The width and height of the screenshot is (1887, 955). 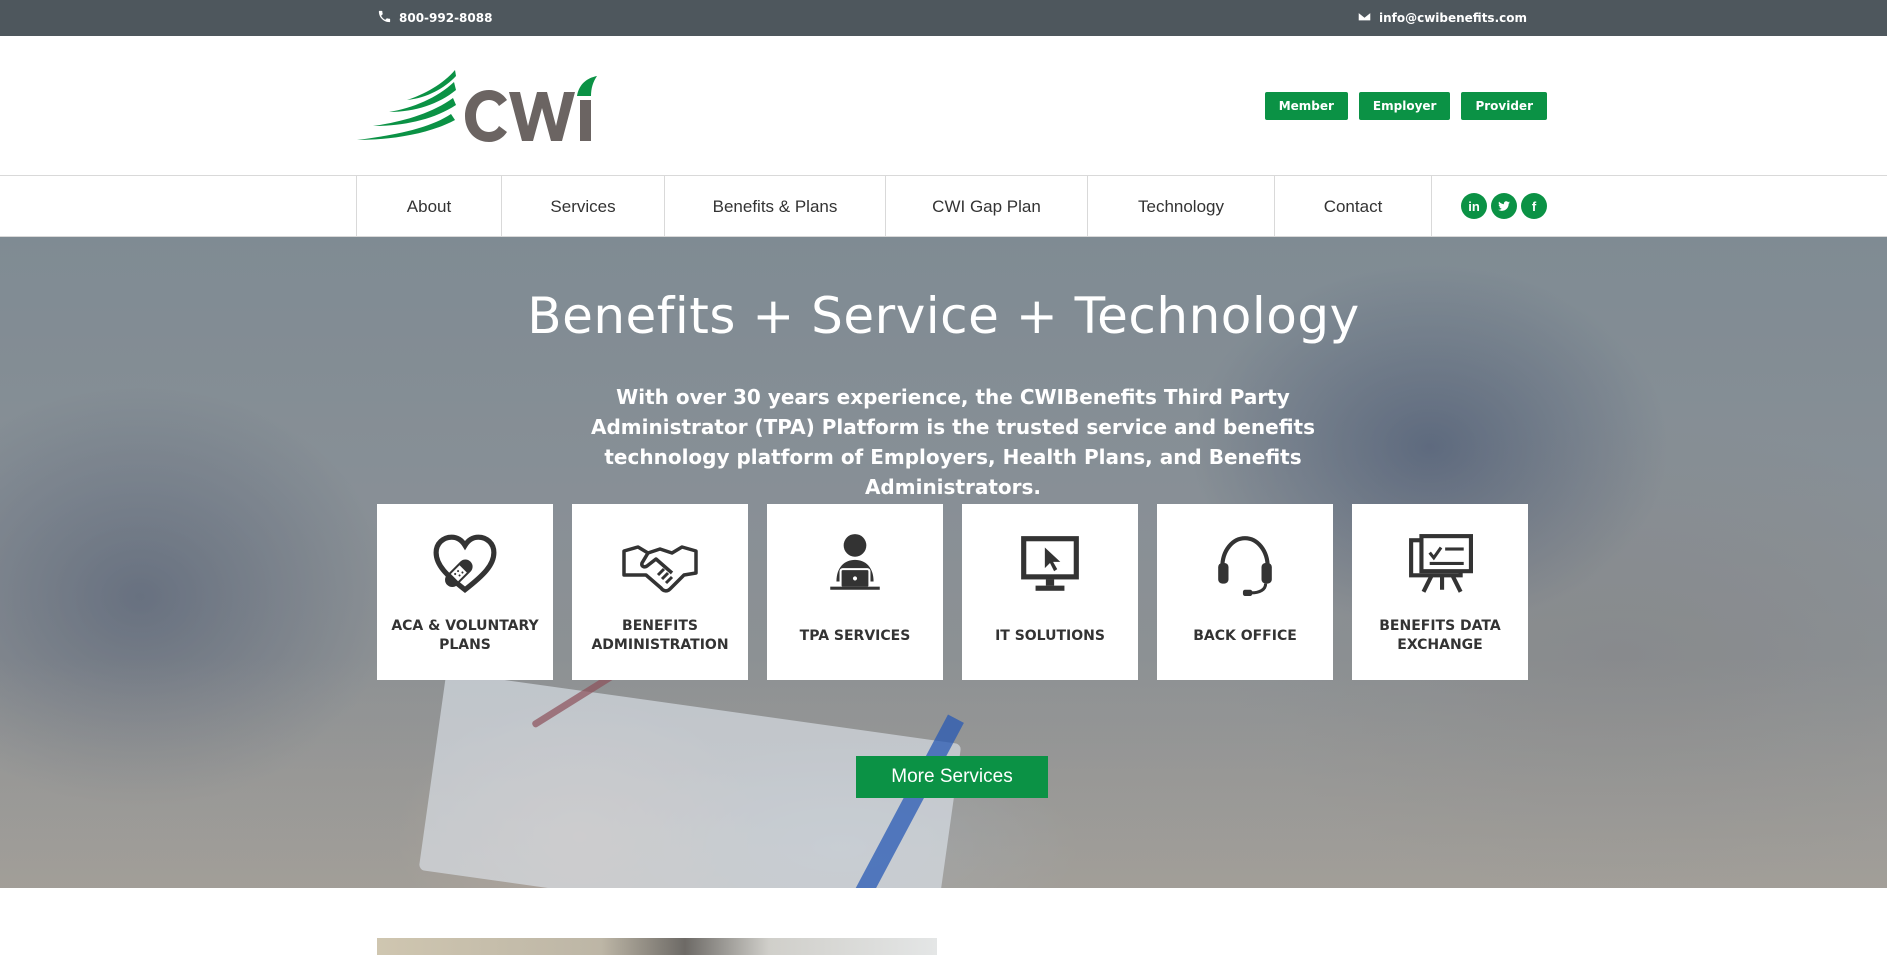 I want to click on service-card-label: IT SOLUTIONS, so click(x=1050, y=635).